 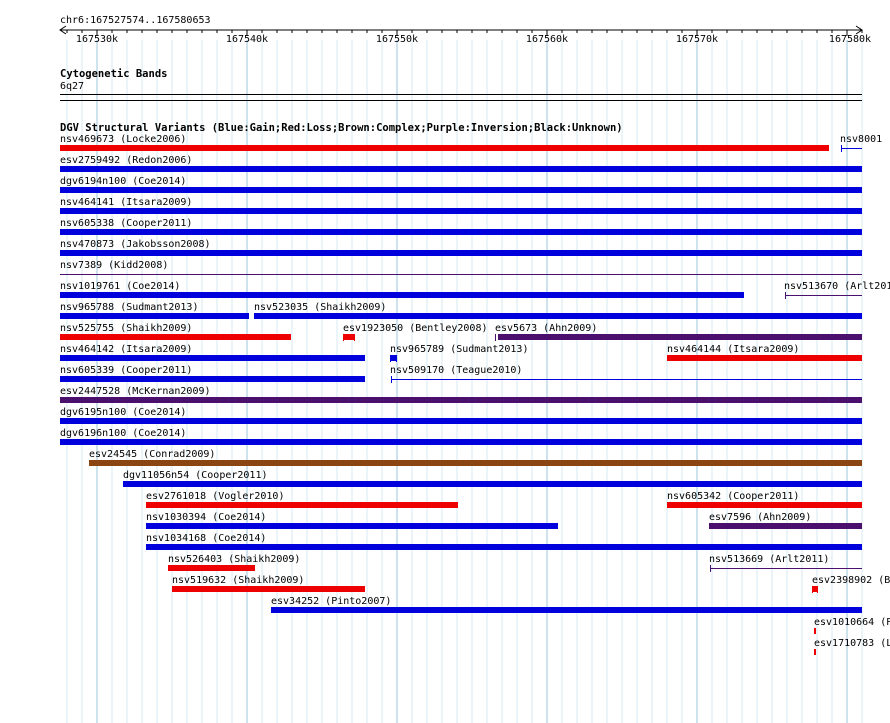 I want to click on ruler-tick-label: 167550k, so click(x=397, y=39).